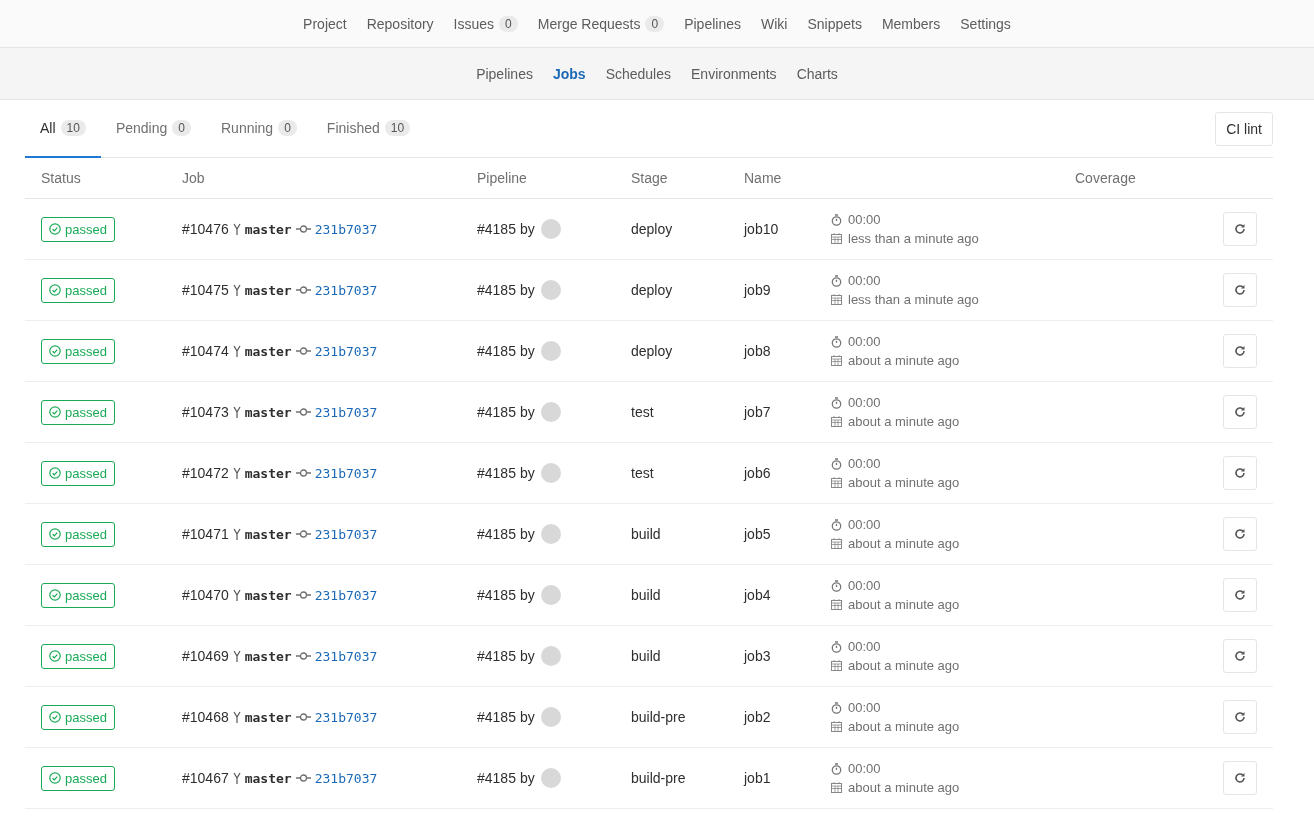 This screenshot has width=1314, height=819. I want to click on subnav-link: Charts, so click(817, 73).